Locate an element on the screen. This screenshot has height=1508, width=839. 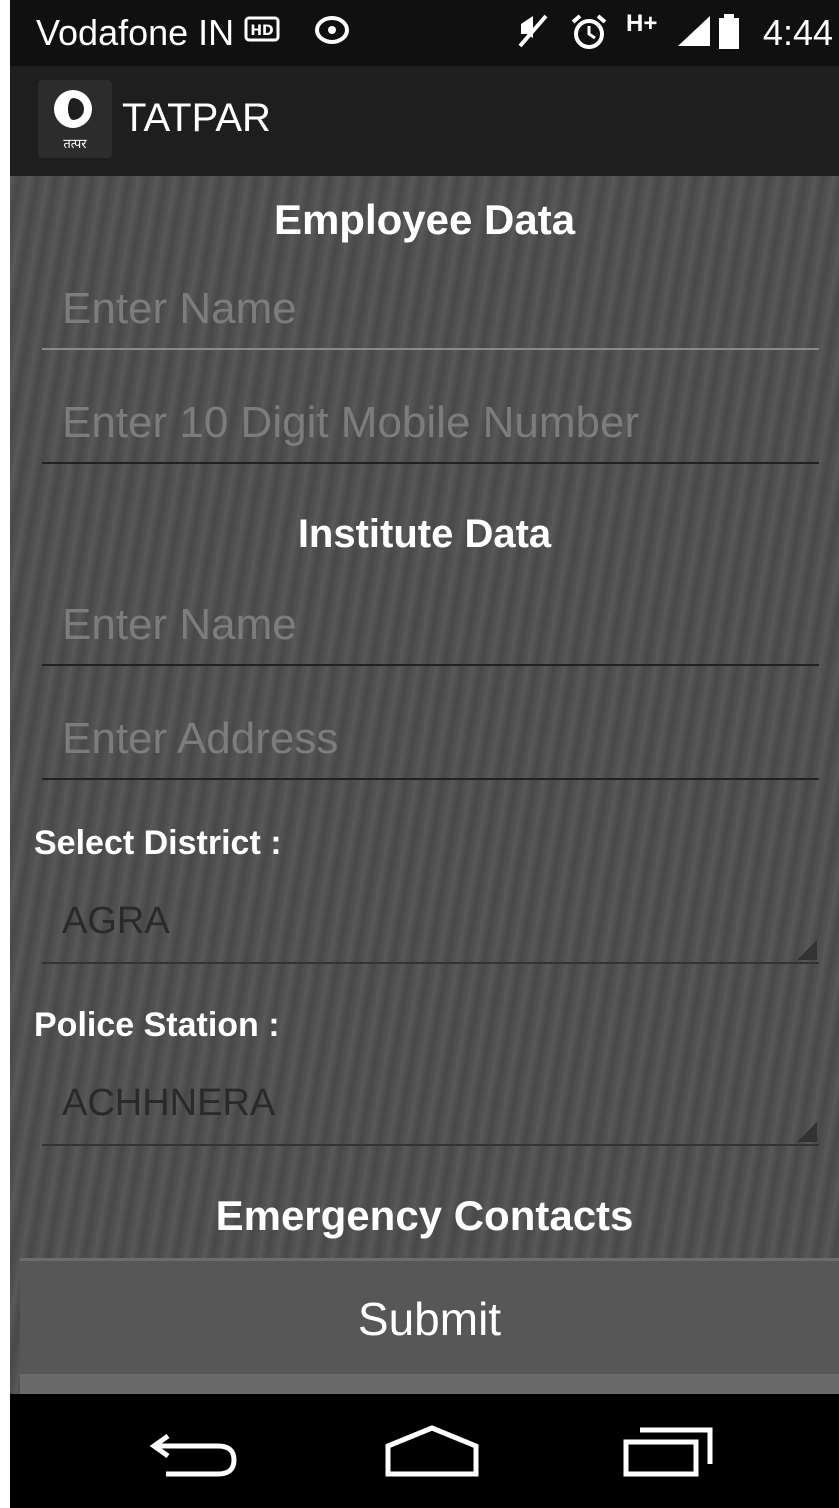
svg-text: HD is located at coordinates (261, 31).